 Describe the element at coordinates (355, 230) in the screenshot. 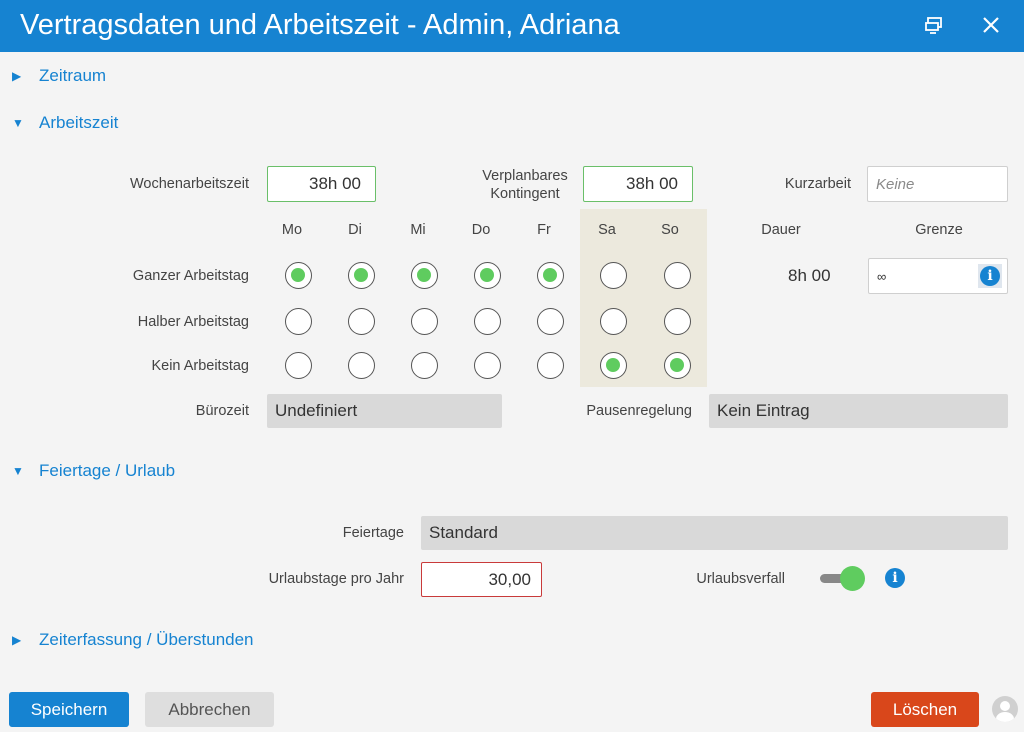

I see `day-header-di: Di` at that location.